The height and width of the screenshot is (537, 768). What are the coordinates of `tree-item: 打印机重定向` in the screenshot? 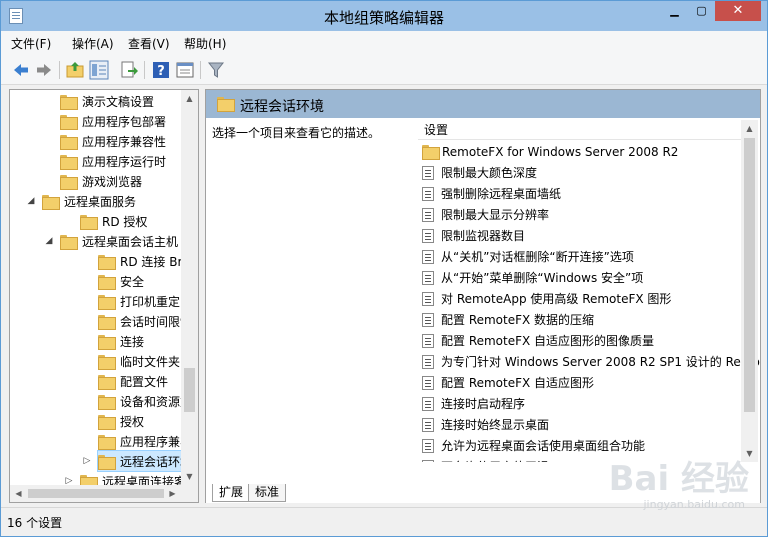 It's located at (146, 301).